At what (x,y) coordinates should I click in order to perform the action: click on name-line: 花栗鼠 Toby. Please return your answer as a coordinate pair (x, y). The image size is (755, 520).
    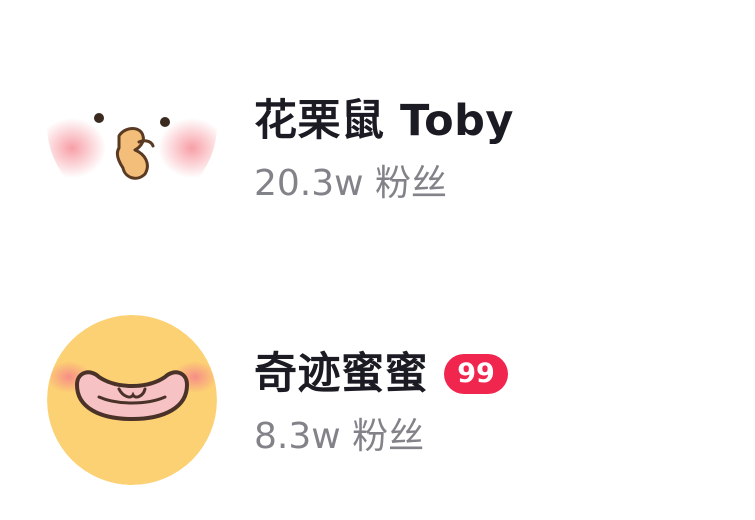
    Looking at the image, I should click on (384, 121).